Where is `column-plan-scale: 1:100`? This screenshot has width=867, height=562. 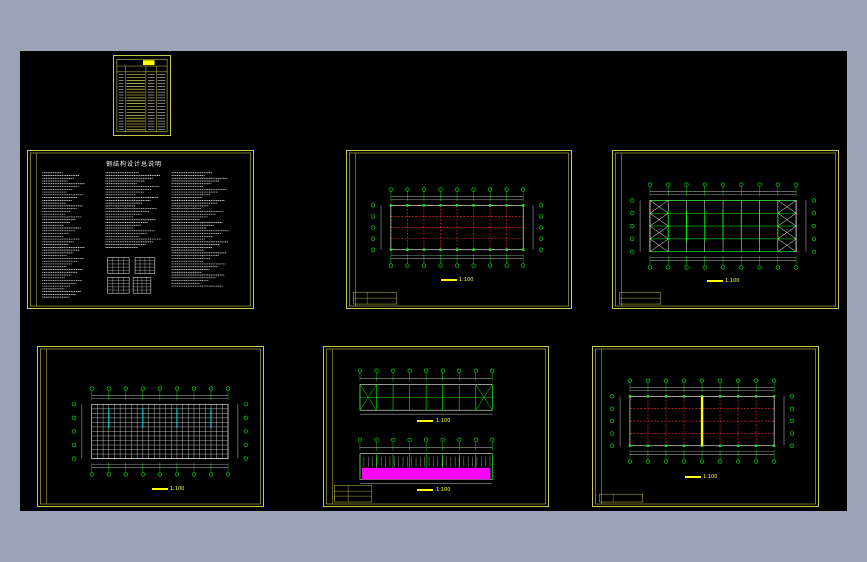
column-plan-scale: 1:100 is located at coordinates (466, 280).